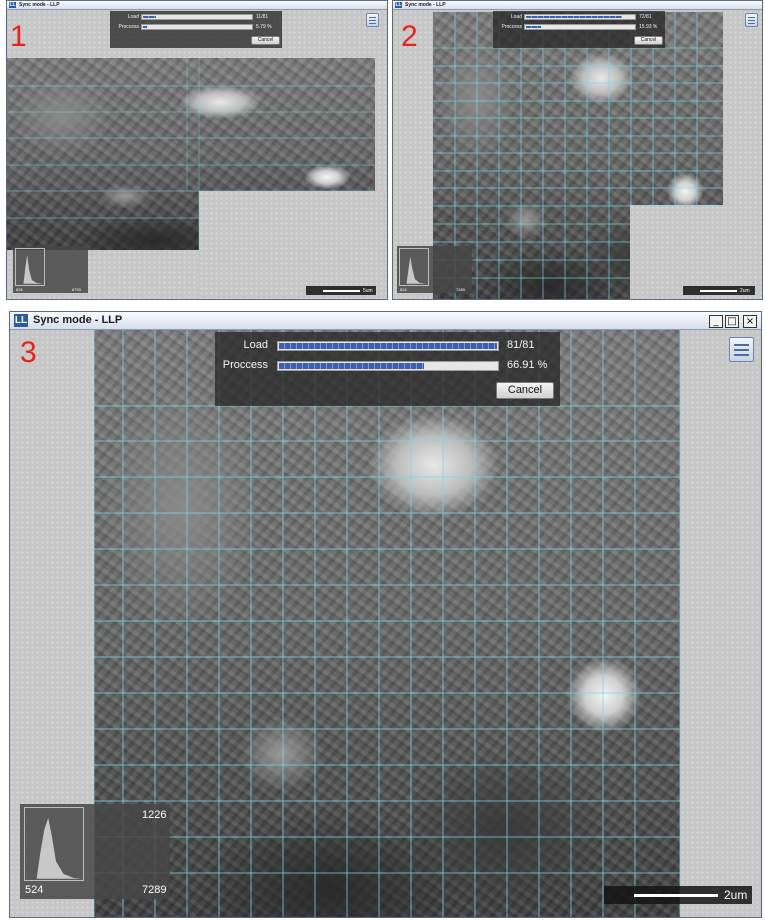 Image resolution: width=765 pixels, height=921 pixels. I want to click on histogram-panel: 1226 524 7289, so click(95, 851).